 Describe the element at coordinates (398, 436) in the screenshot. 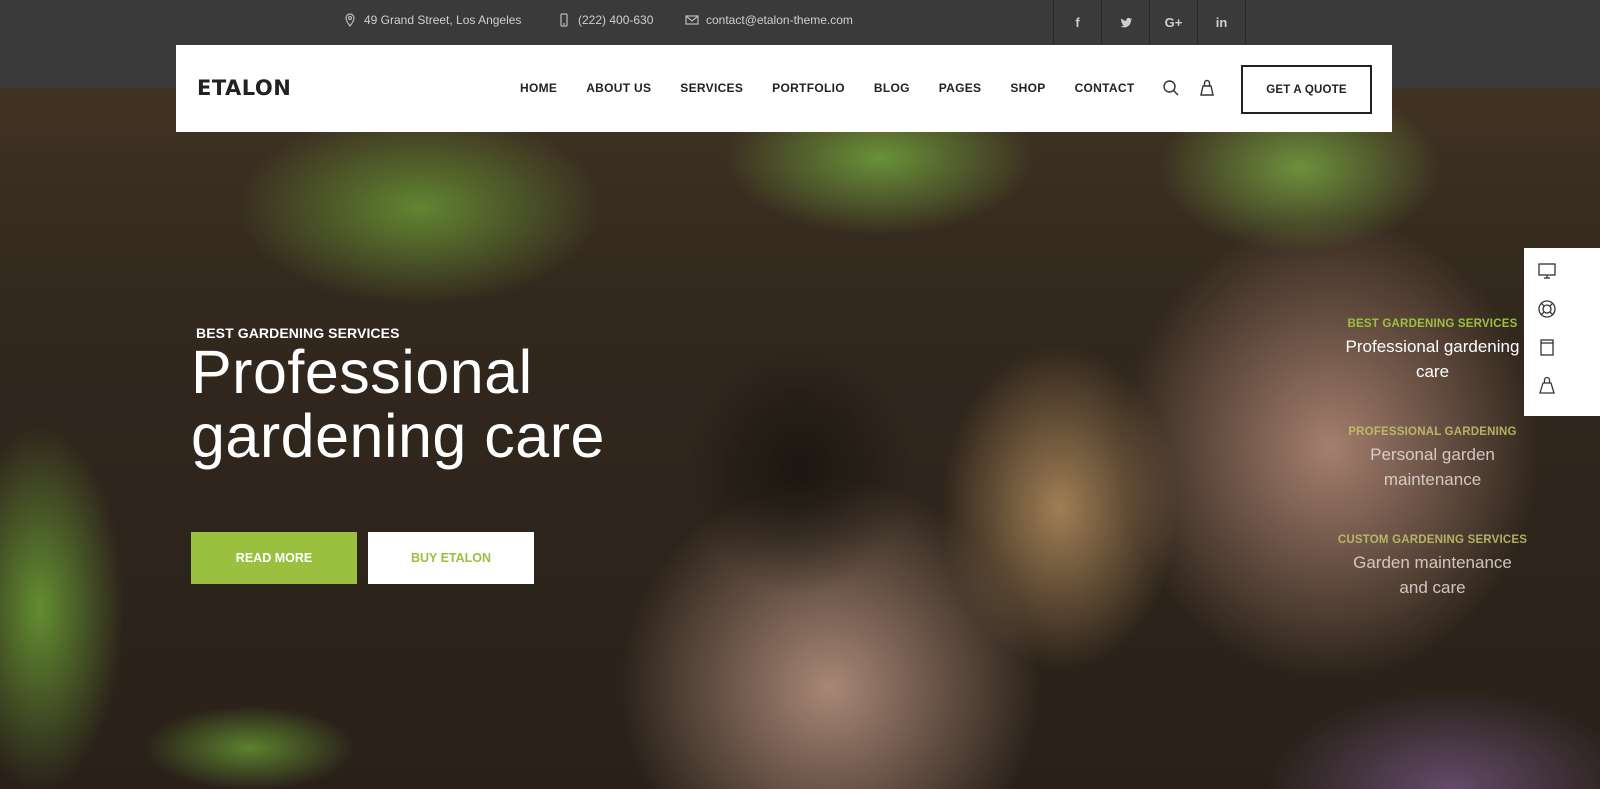

I see `hero-headline-line-2: gardening care` at that location.